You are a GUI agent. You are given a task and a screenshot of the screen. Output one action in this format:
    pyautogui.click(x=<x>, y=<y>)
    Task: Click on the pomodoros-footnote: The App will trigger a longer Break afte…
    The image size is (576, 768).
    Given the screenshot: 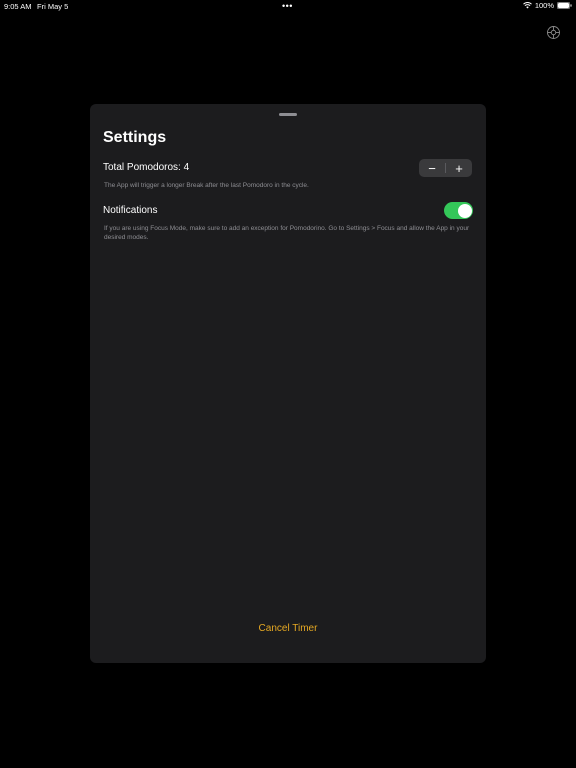 What is the action you would take?
    pyautogui.click(x=206, y=185)
    